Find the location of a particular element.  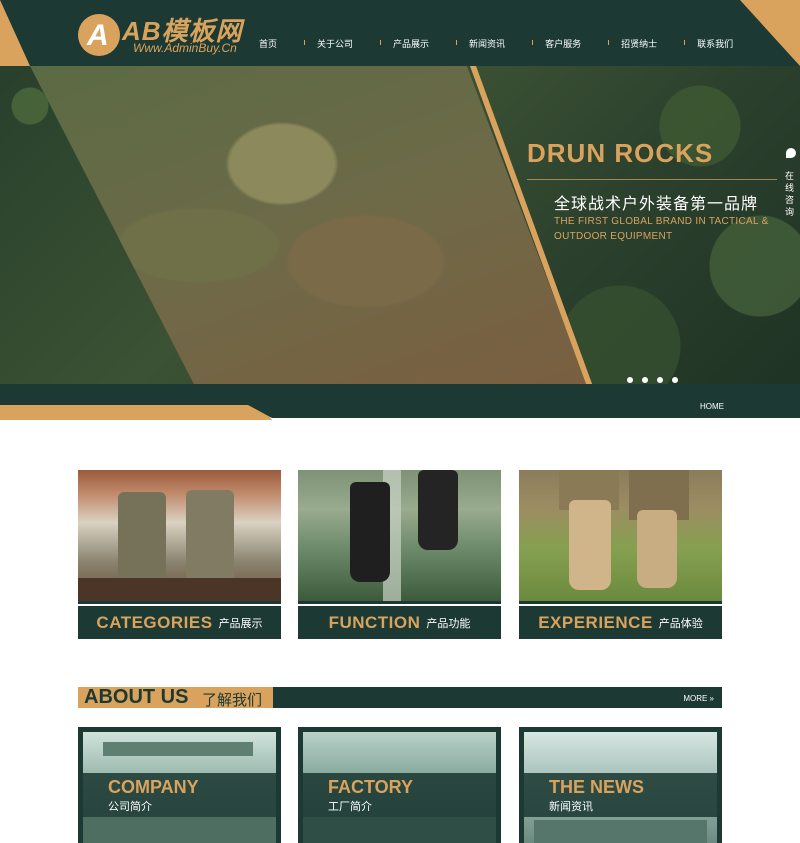

product-card-function: FUNCTION 产品功能 is located at coordinates (399, 554).